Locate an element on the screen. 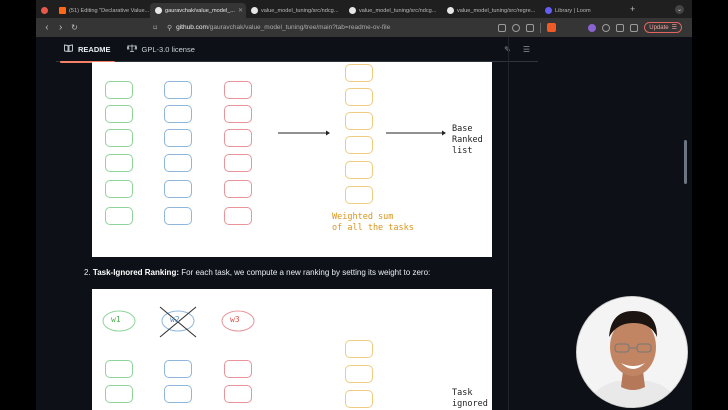  toolbar-divider is located at coordinates (541, 27).